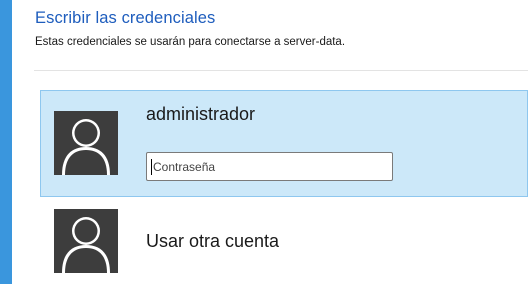 This screenshot has height=284, width=528. I want to click on password-input: Contraseña, so click(269, 166).